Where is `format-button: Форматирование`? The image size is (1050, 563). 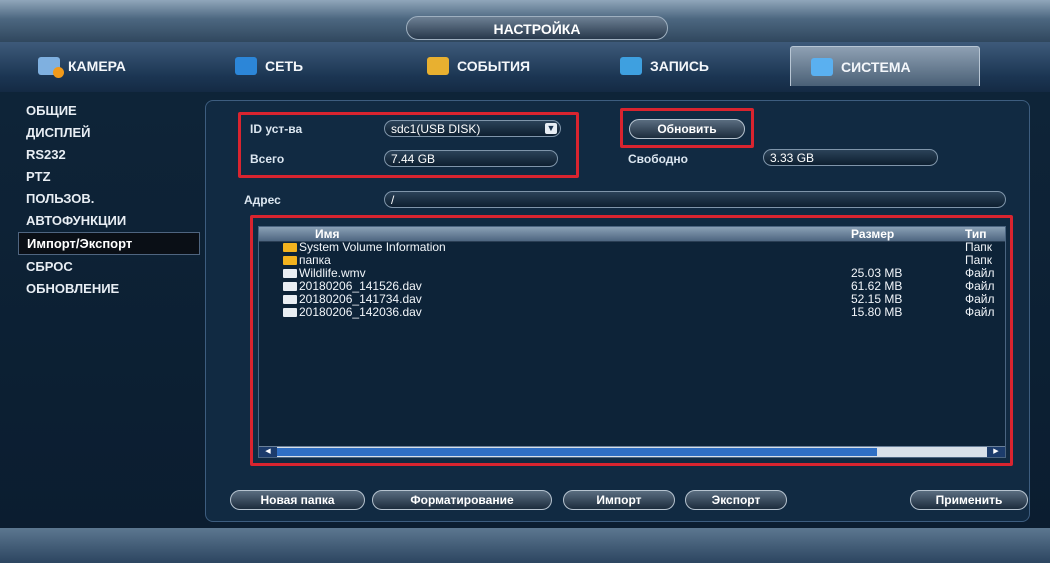
format-button: Форматирование is located at coordinates (462, 500).